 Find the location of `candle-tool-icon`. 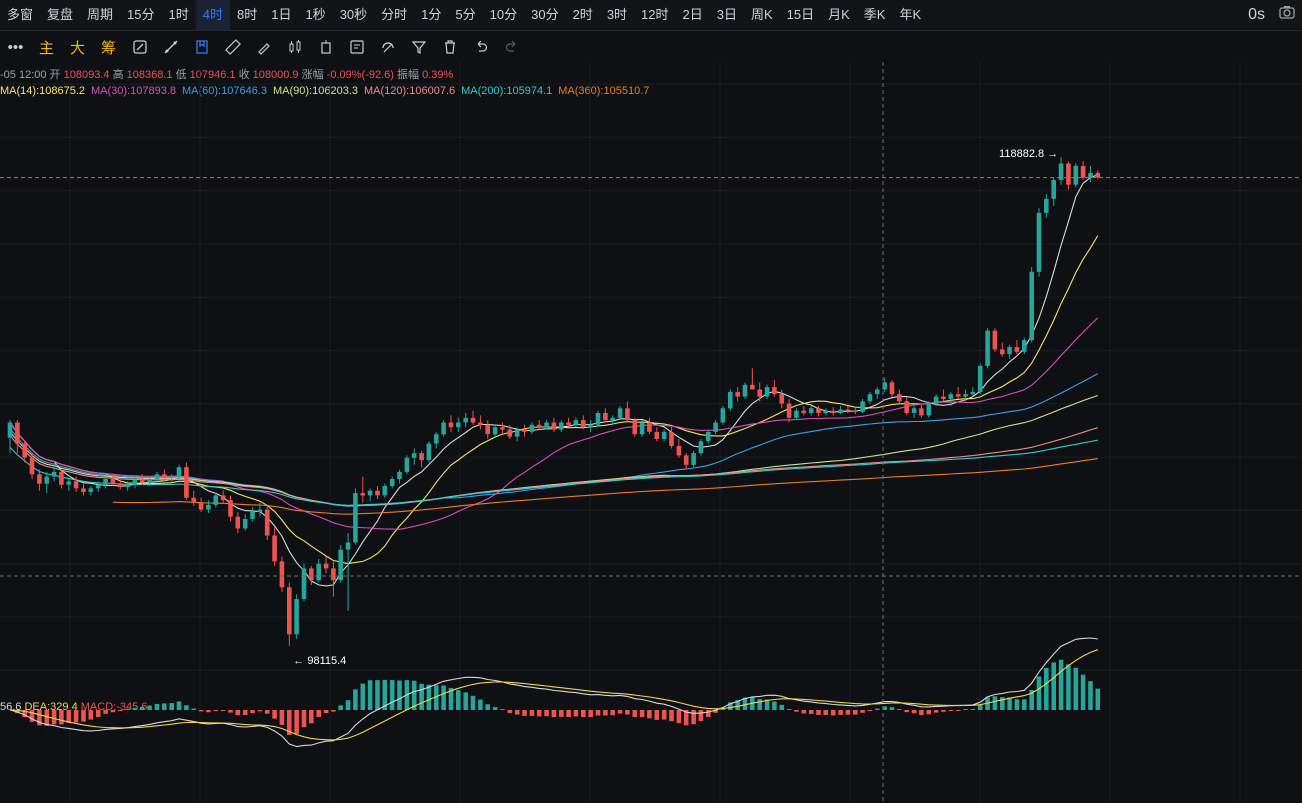

candle-tool-icon is located at coordinates (294, 47).